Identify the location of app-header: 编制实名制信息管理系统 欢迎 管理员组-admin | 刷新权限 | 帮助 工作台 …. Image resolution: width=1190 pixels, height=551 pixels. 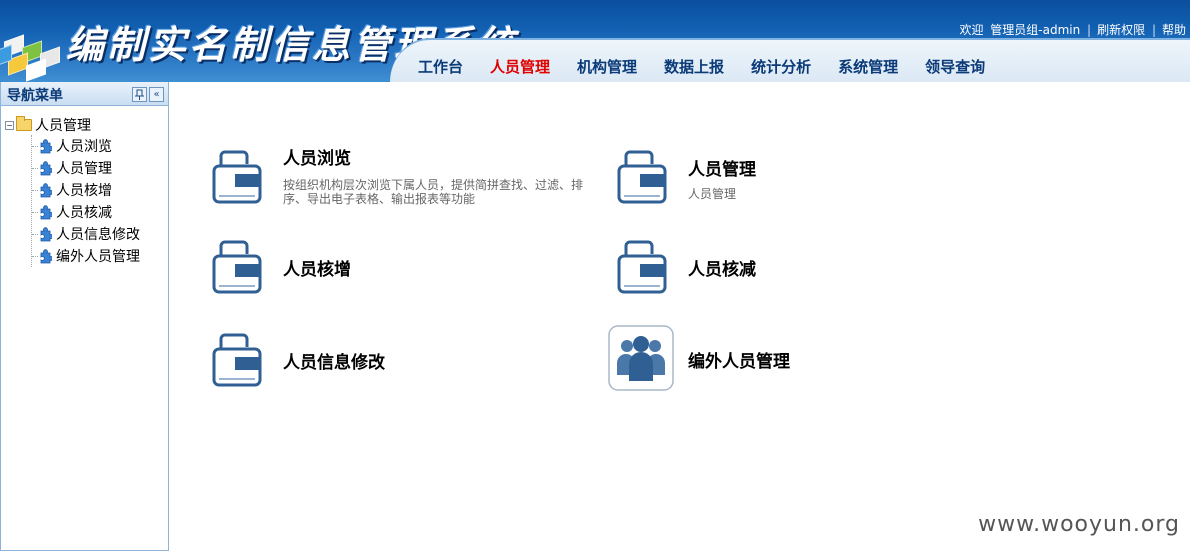
(595, 41).